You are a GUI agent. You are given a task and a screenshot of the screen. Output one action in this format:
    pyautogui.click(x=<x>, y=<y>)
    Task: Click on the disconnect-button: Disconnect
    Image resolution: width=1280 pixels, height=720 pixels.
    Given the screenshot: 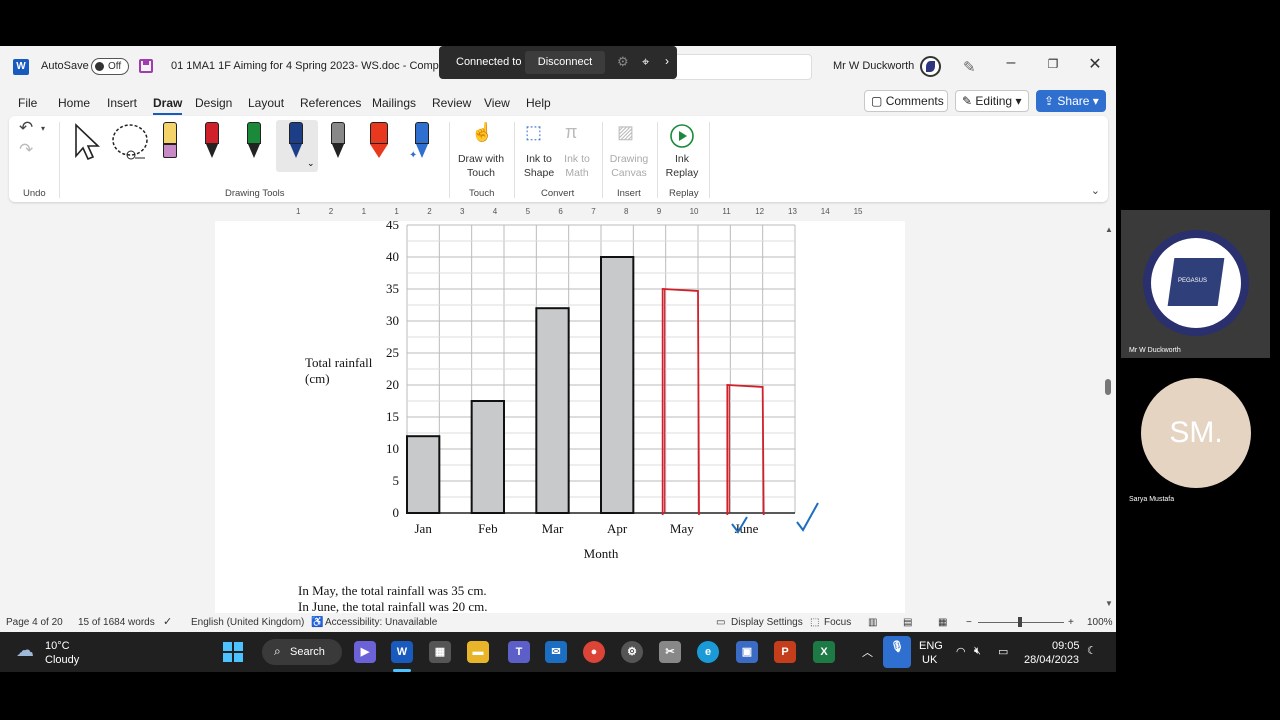 What is the action you would take?
    pyautogui.click(x=565, y=62)
    